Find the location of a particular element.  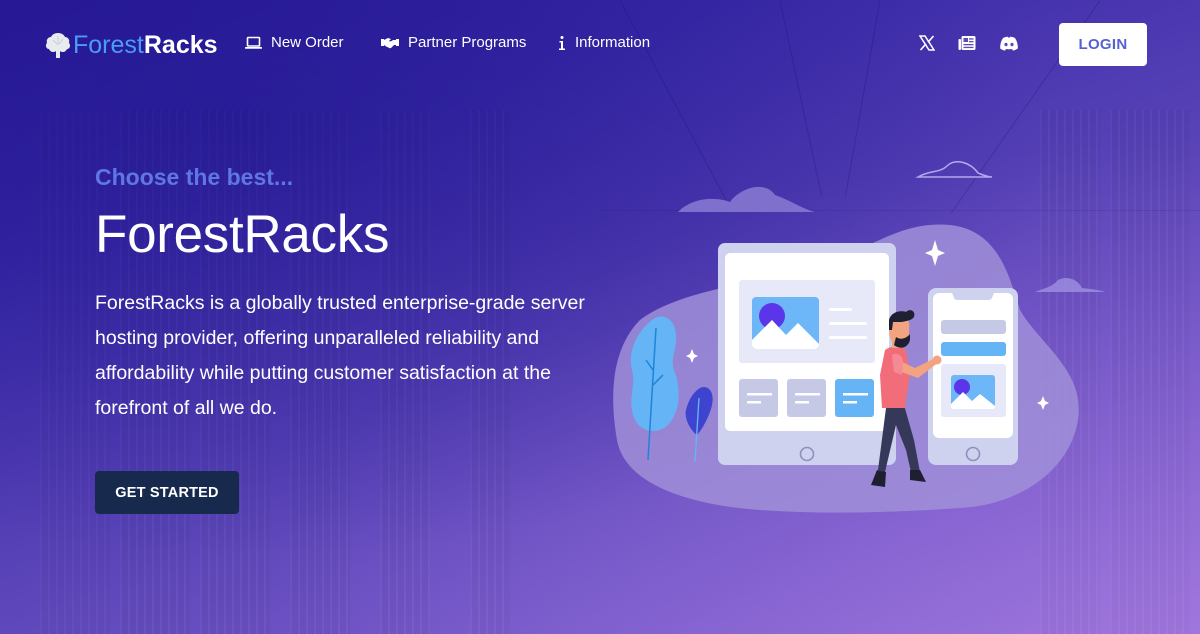

nav-partner-programs-label: Partner Programs is located at coordinates (467, 42).